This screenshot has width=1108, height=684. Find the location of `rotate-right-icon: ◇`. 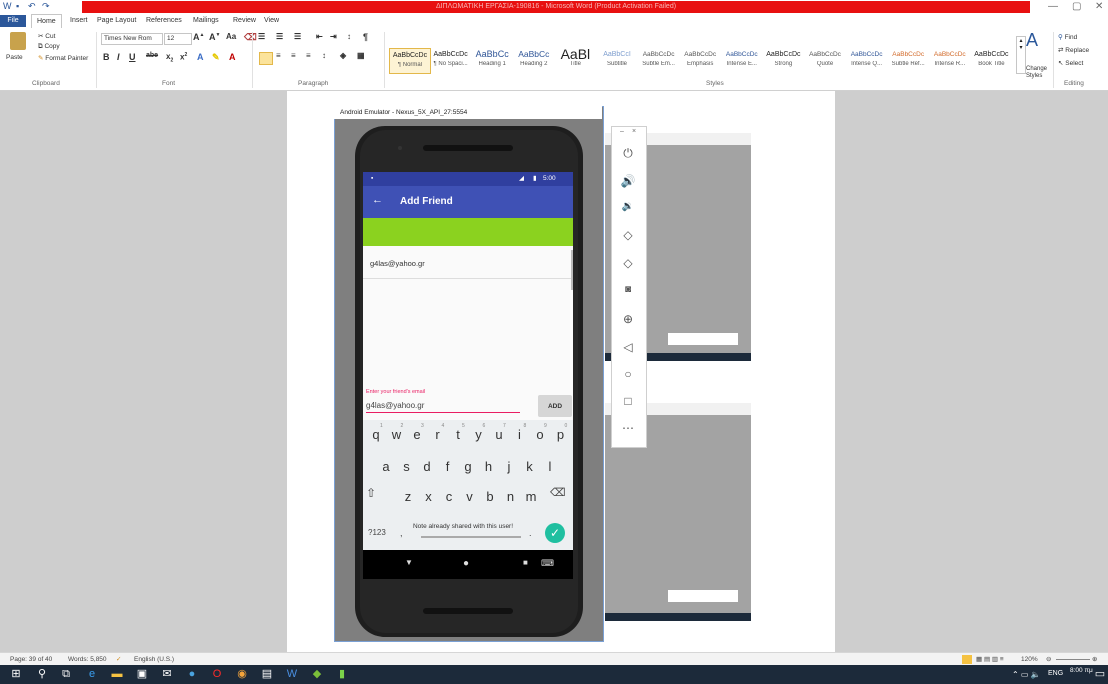

rotate-right-icon: ◇ is located at coordinates (628, 263).